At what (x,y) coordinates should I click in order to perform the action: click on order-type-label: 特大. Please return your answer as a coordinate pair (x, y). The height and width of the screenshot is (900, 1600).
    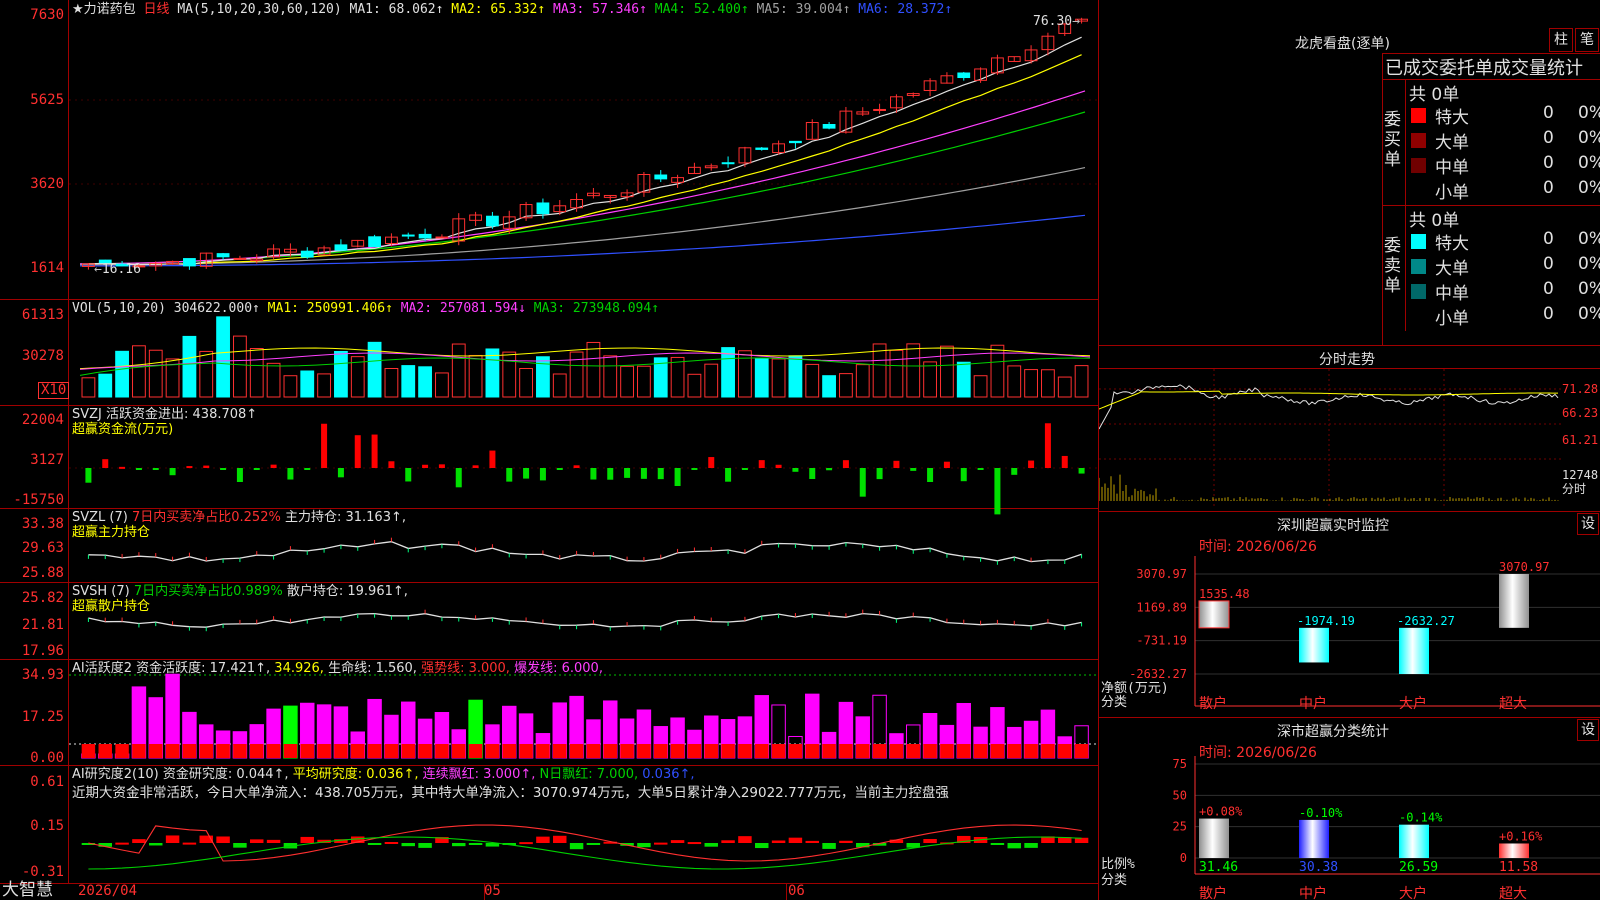
    Looking at the image, I should click on (1452, 244).